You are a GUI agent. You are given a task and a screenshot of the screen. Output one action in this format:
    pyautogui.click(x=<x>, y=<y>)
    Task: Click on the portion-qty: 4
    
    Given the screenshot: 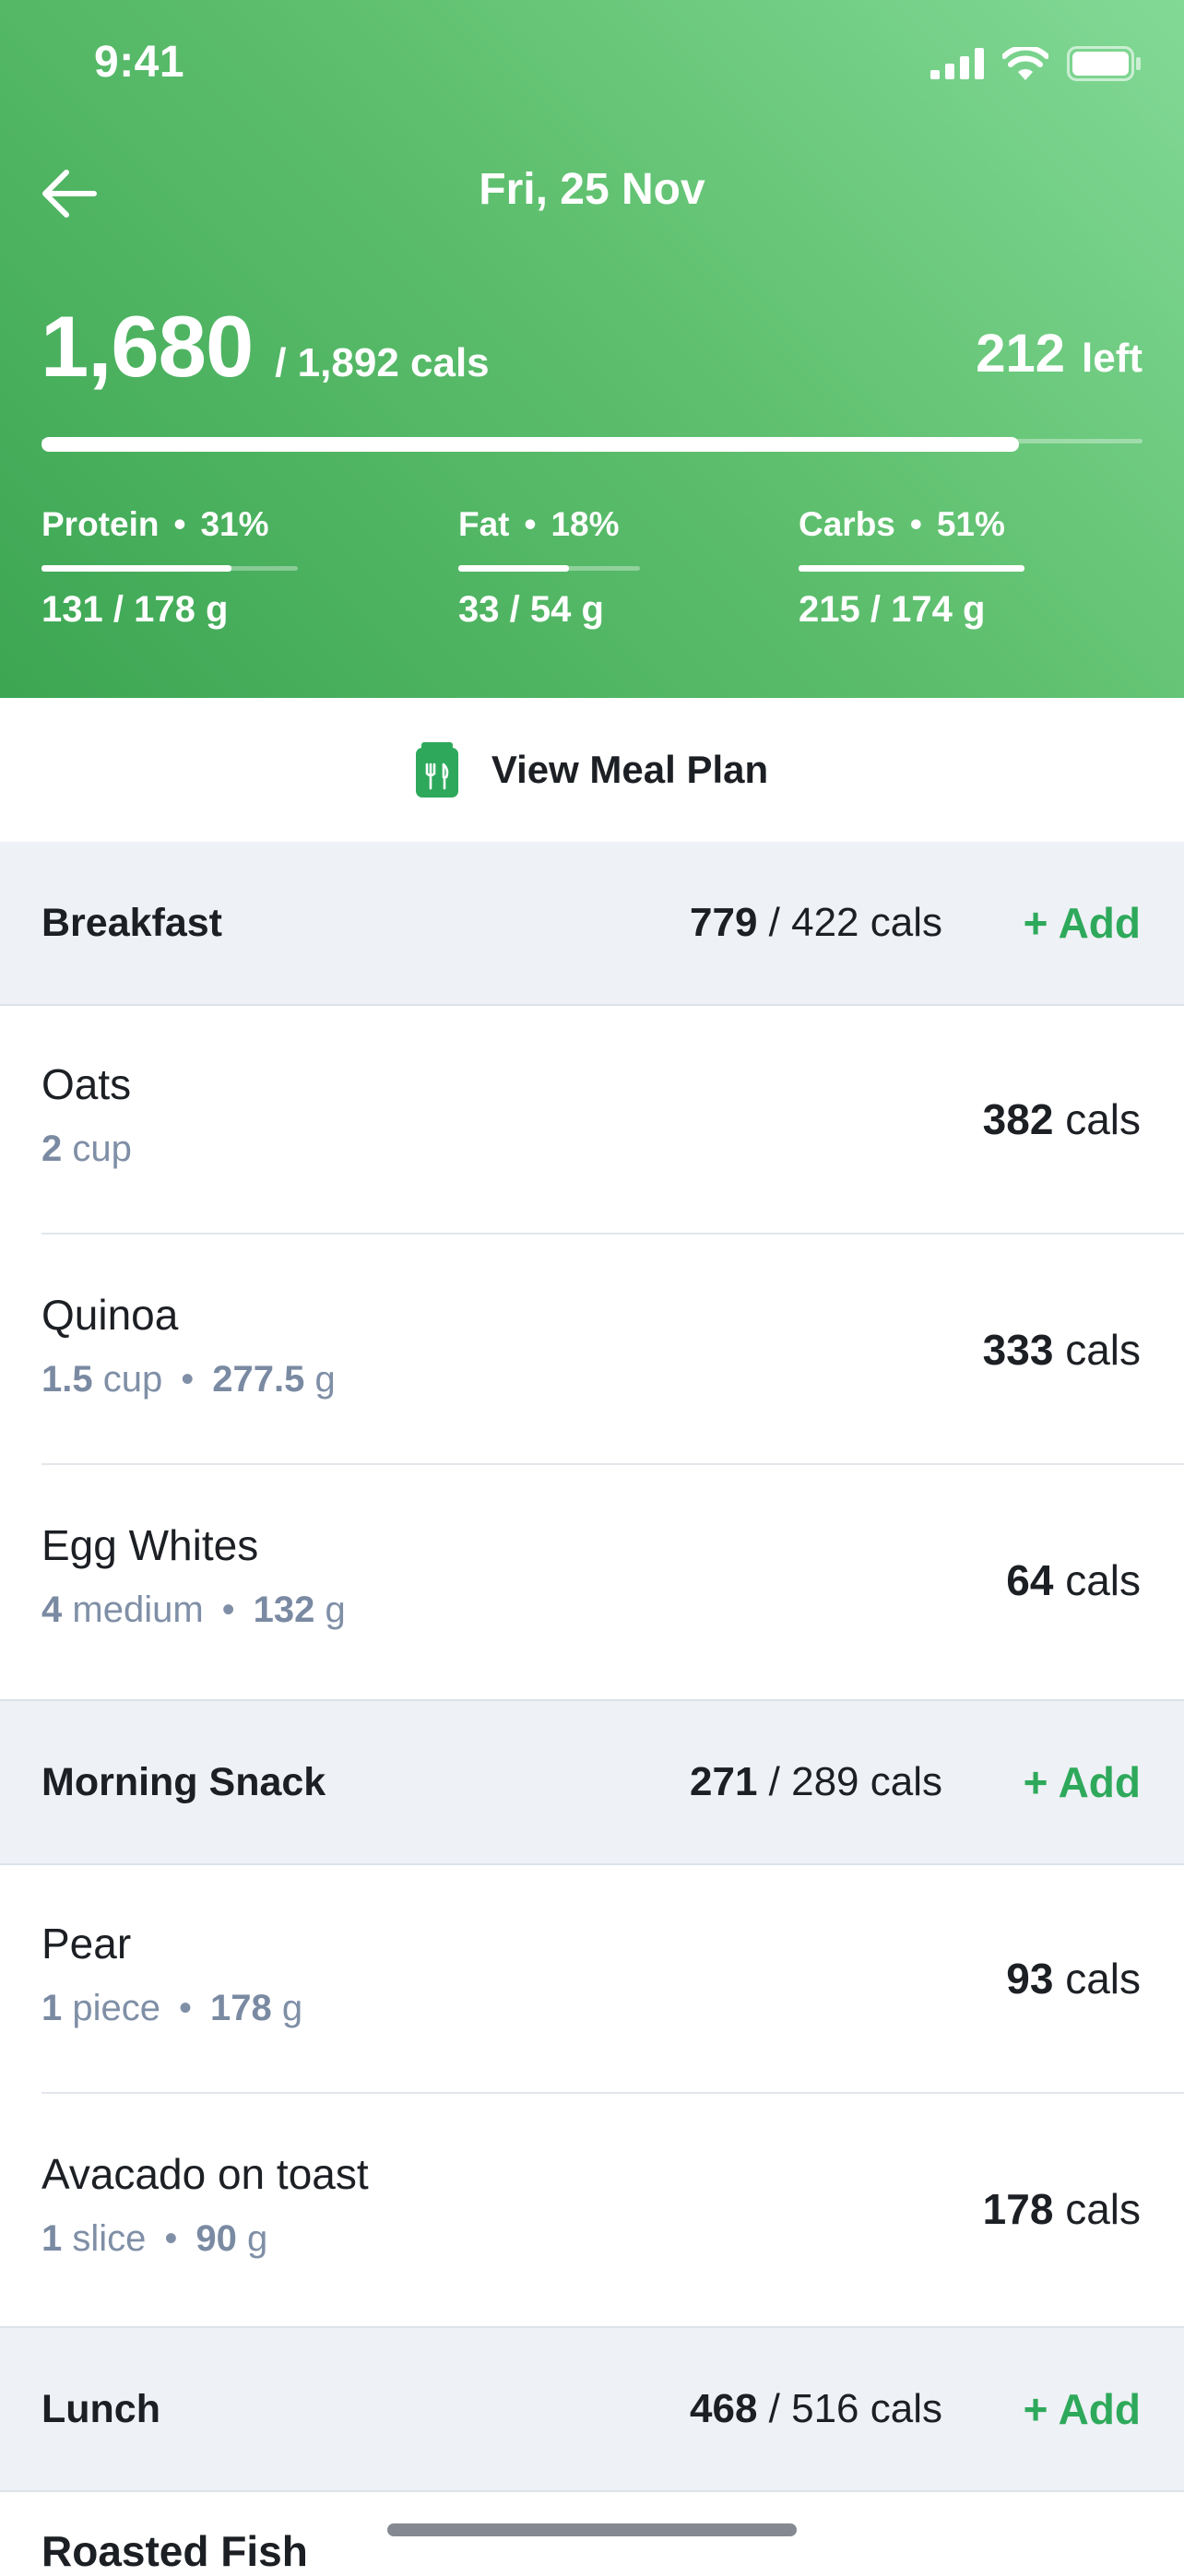 What is the action you would take?
    pyautogui.click(x=52, y=1609)
    